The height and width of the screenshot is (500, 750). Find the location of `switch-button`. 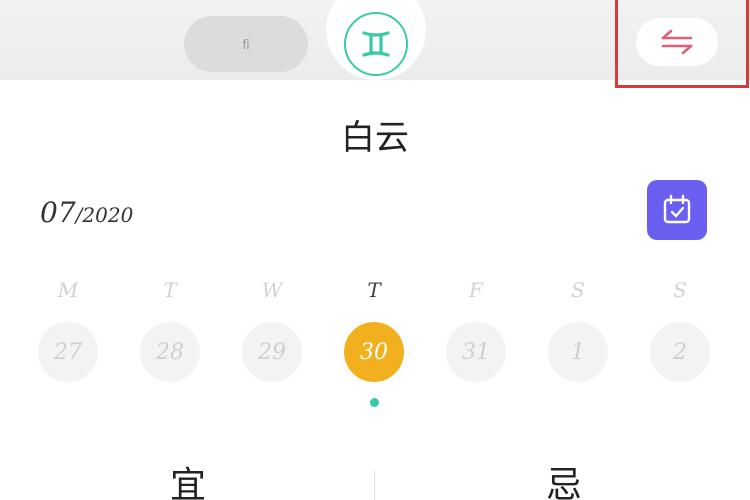

switch-button is located at coordinates (677, 42).